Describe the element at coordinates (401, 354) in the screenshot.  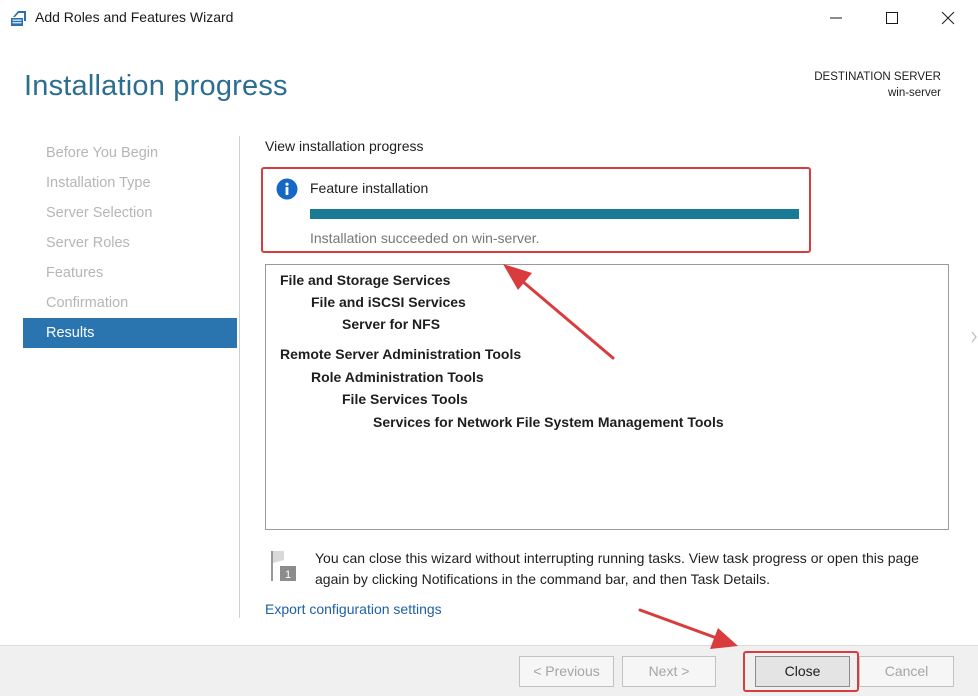
I see `list-item: Remote Server Administration Tools` at that location.